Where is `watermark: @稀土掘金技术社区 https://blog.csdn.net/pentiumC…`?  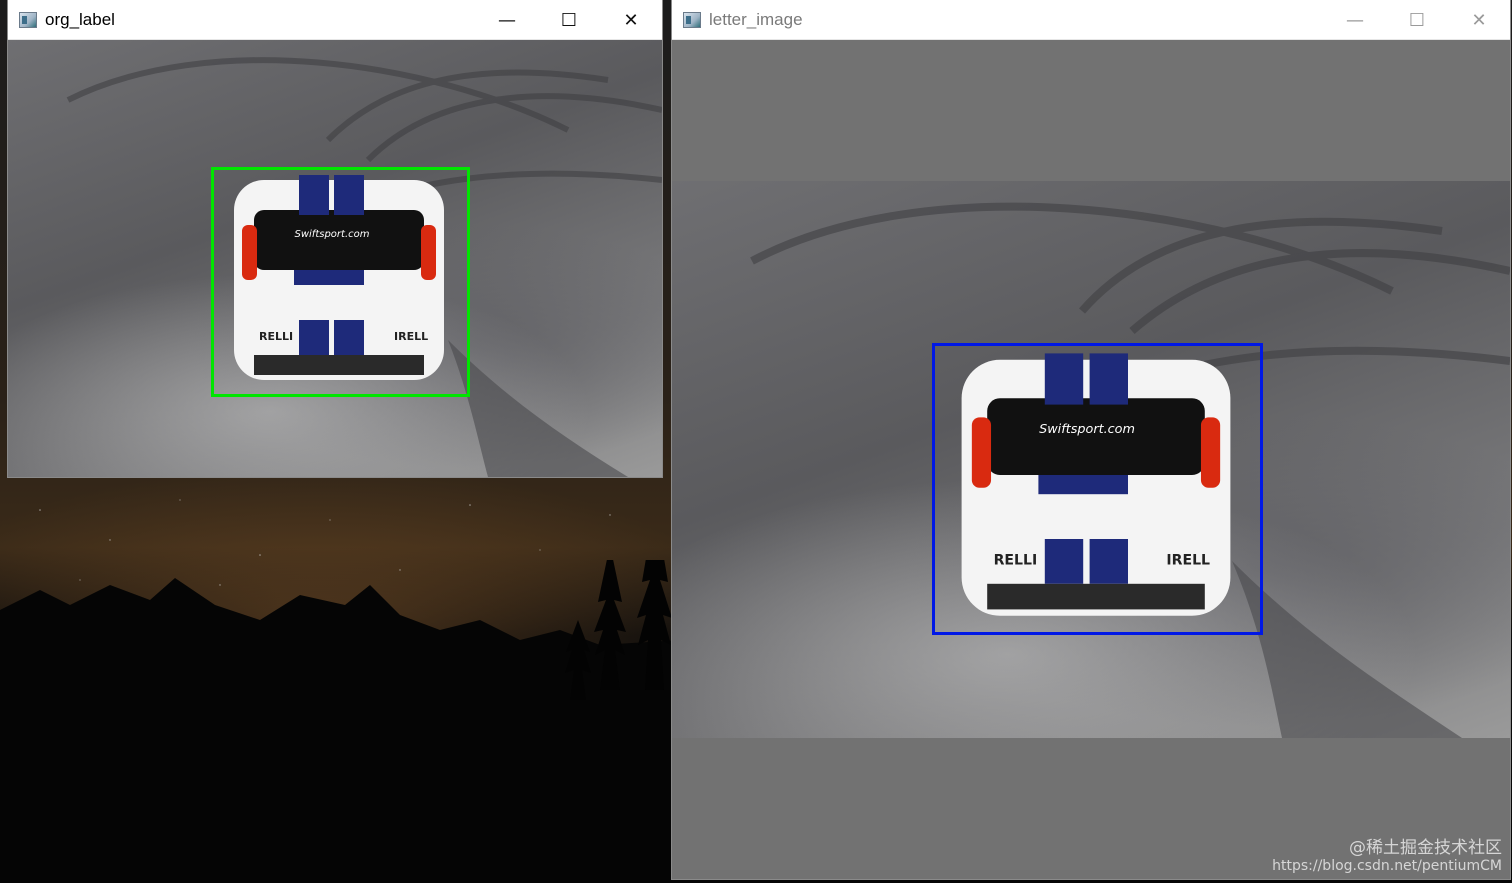
watermark: @稀土掘金技术社区 https://blog.csdn.net/pentiumC… is located at coordinates (1387, 856).